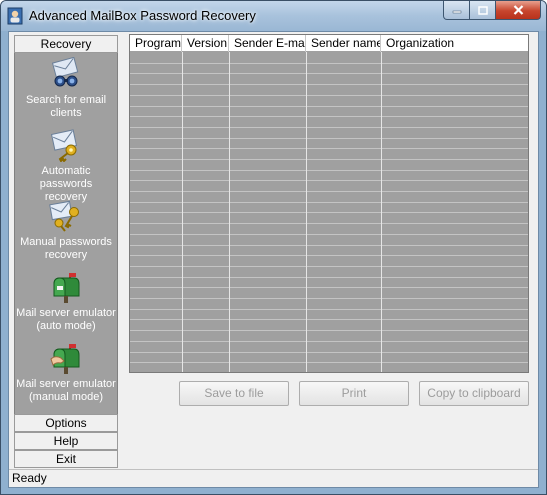  I want to click on sidebar-item-manual-recovery: Manual passwords recovery, so click(66, 230).